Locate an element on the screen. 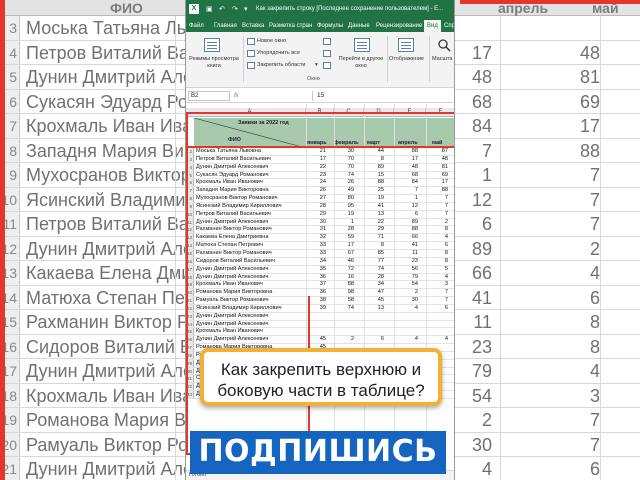 Image resolution: width=640 pixels, height=480 pixels. cell-value: 38 is located at coordinates (319, 301).